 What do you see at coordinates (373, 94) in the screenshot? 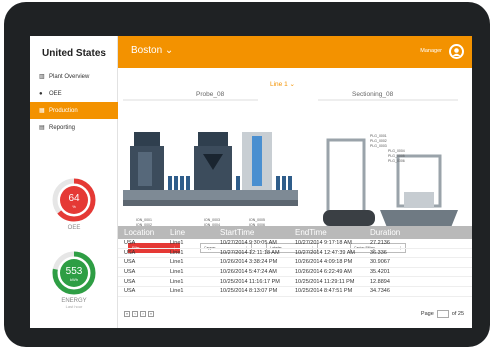
I see `station-label-sectioning: Sectioning_08` at bounding box center [373, 94].